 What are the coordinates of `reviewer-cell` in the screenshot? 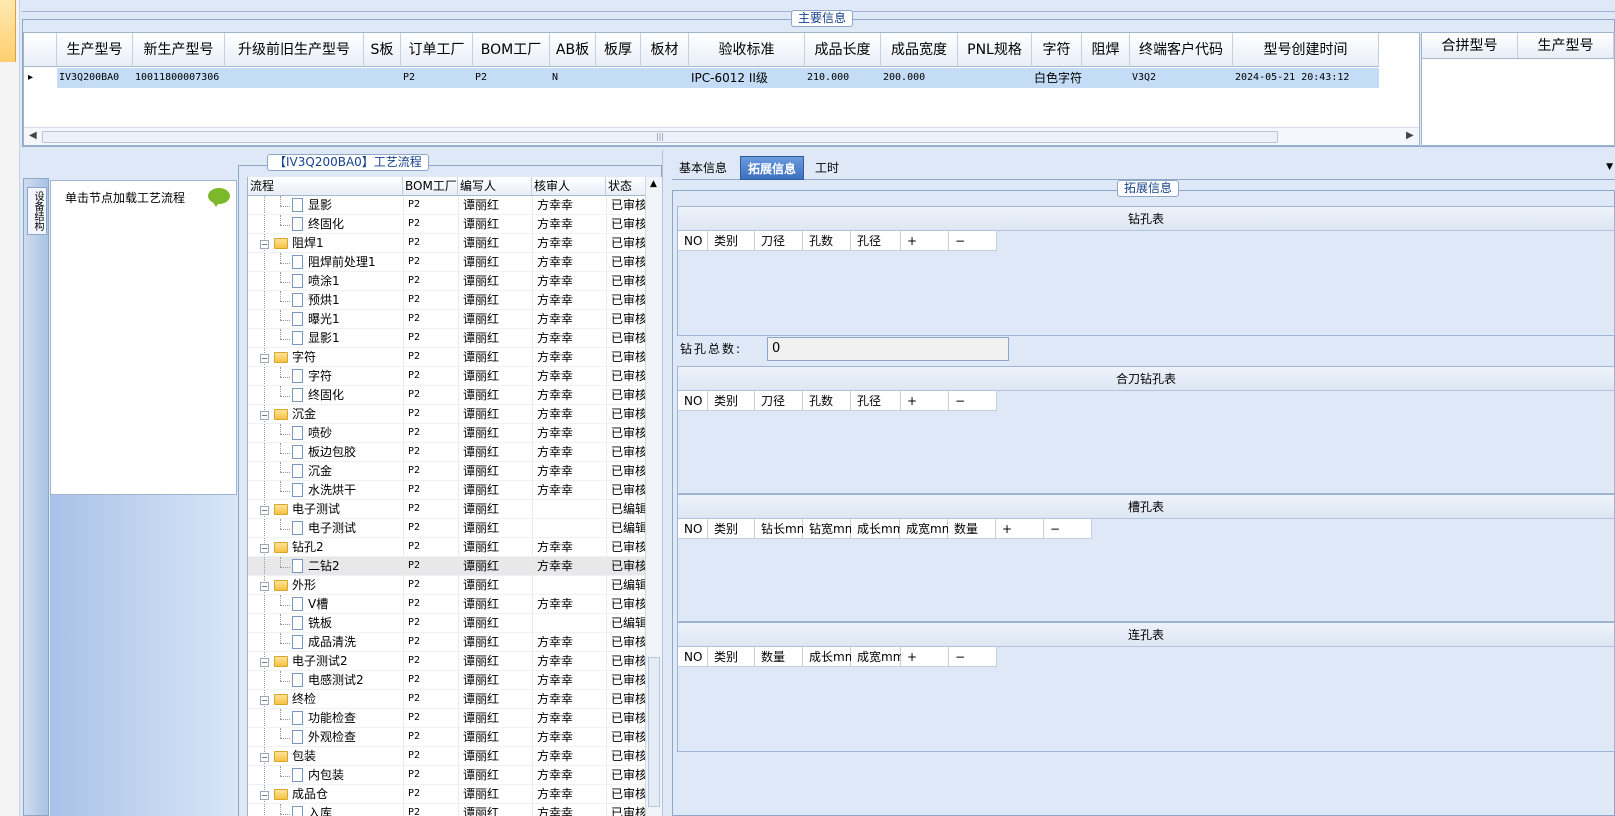 It's located at (569, 623).